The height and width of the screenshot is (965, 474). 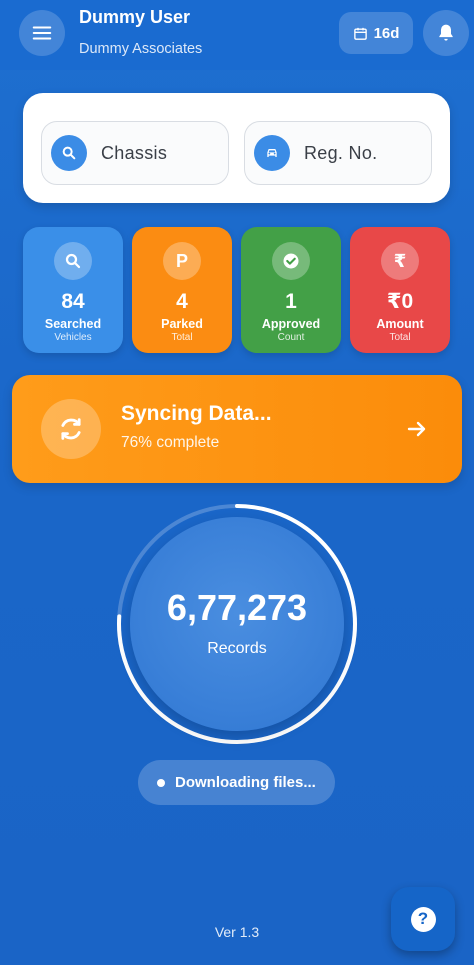 What do you see at coordinates (400, 261) in the screenshot?
I see `rupee-icon: ₹` at bounding box center [400, 261].